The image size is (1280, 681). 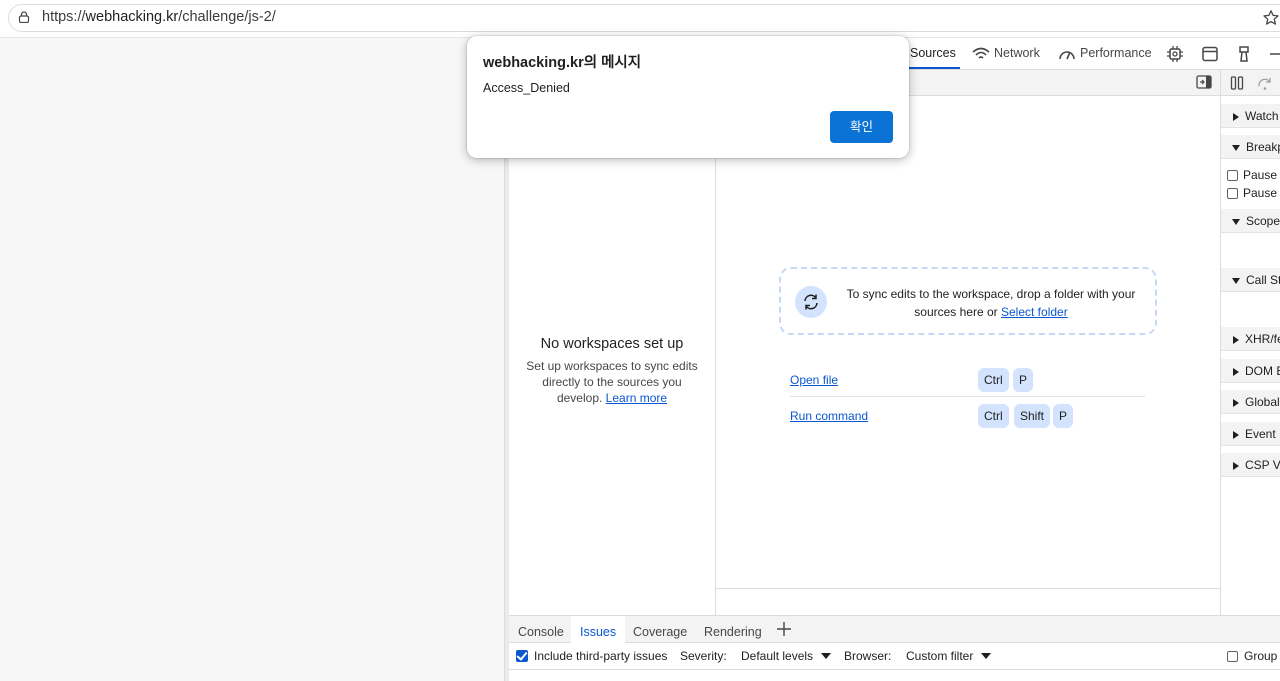 What do you see at coordinates (1265, 83) in the screenshot?
I see `step-over-icon` at bounding box center [1265, 83].